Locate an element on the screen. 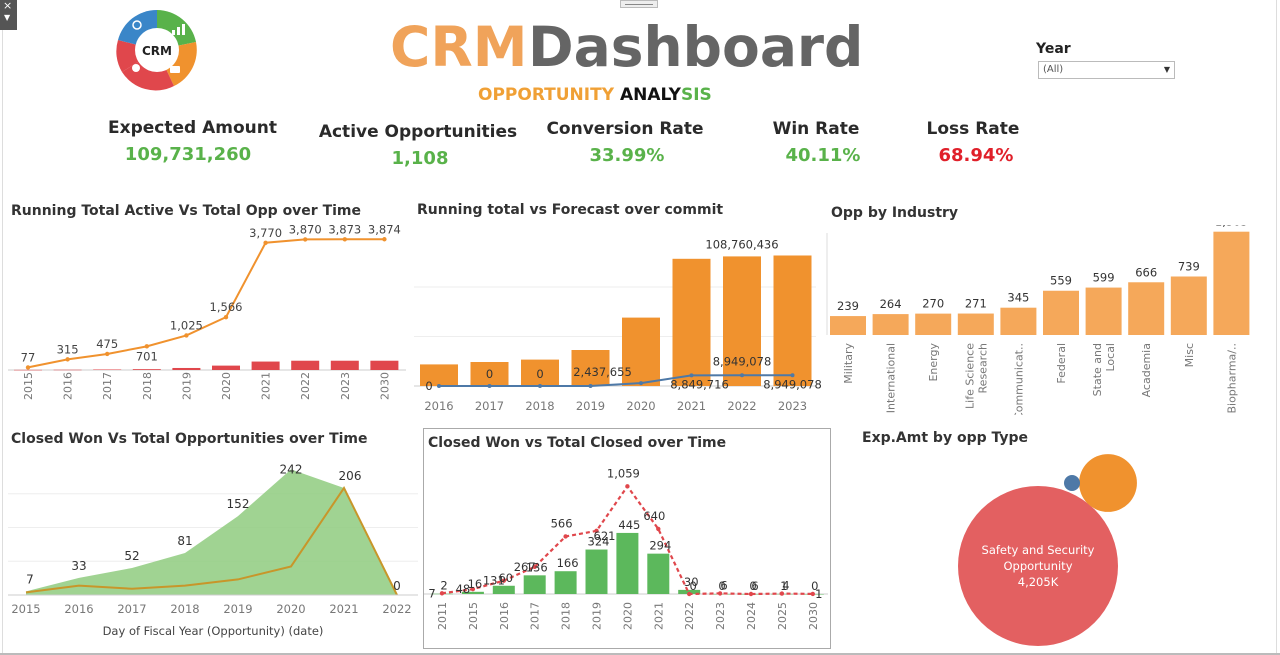 This screenshot has width=1280, height=655. data-label: 445 is located at coordinates (629, 525).